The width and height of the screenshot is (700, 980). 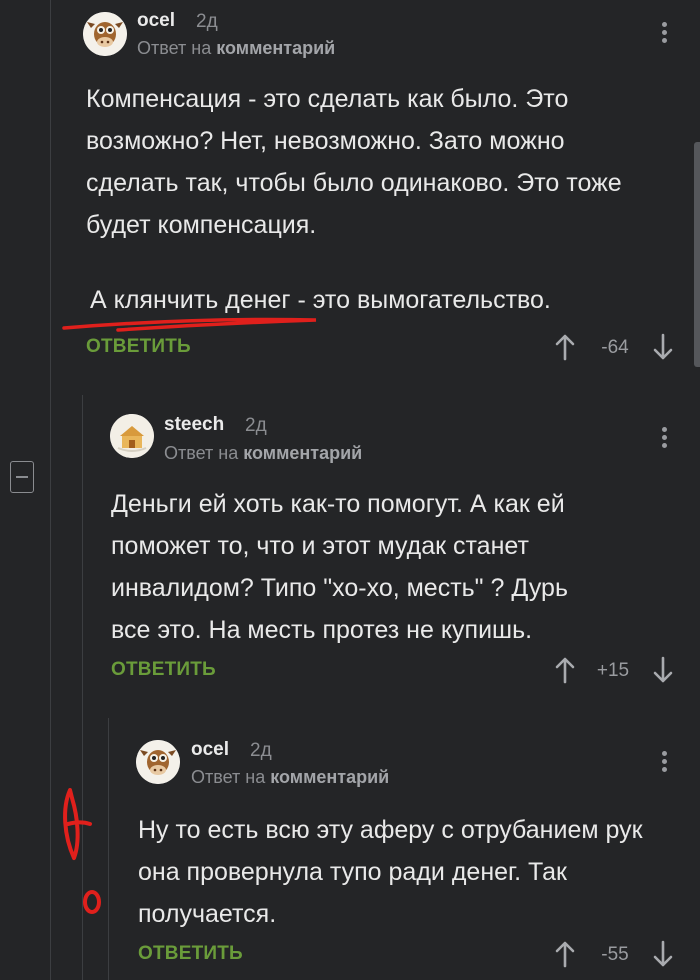 I want to click on reply-target-link: комментарий, so click(x=329, y=777).